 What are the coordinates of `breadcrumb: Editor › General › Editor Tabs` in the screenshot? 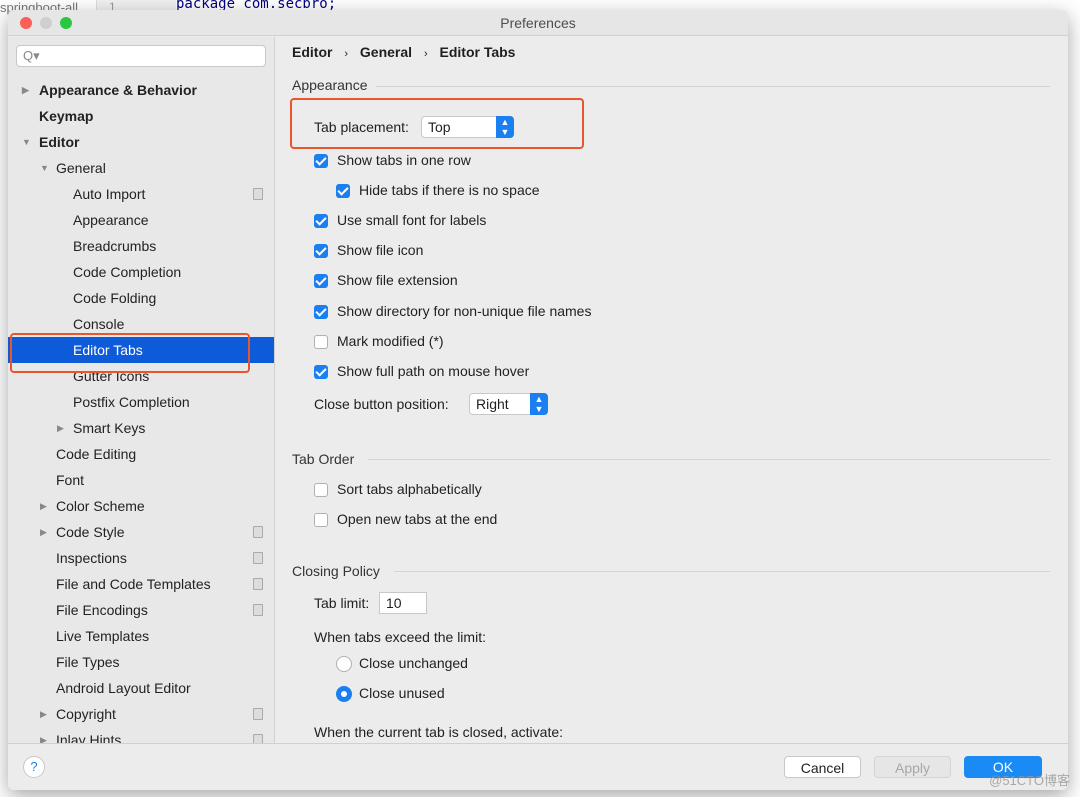 It's located at (404, 52).